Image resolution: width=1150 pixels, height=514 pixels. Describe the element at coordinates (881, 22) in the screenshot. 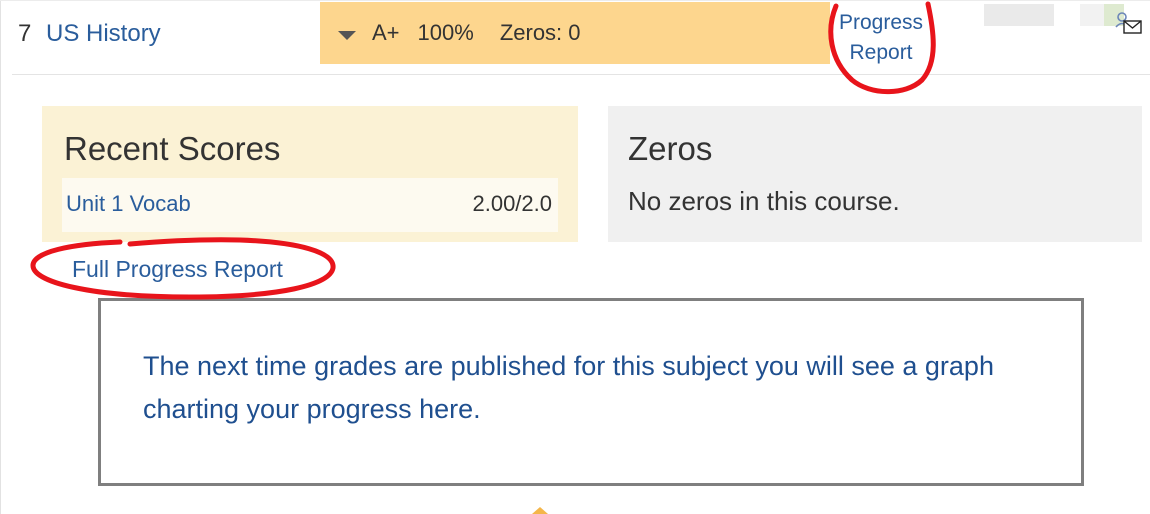

I see `progress-report-line-1: Progress` at that location.